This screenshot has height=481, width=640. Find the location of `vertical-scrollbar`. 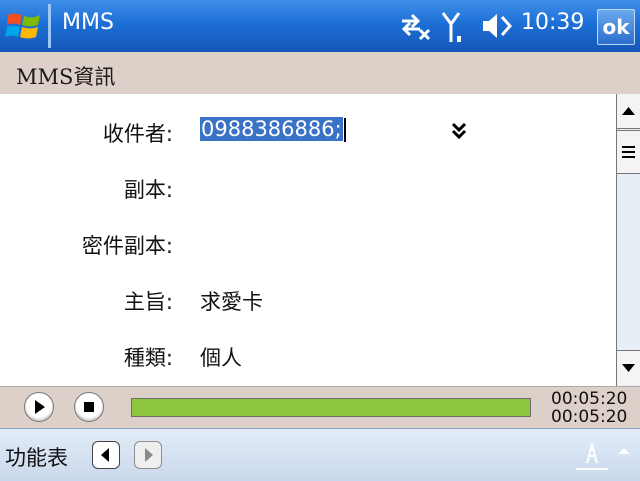

vertical-scrollbar is located at coordinates (628, 240).